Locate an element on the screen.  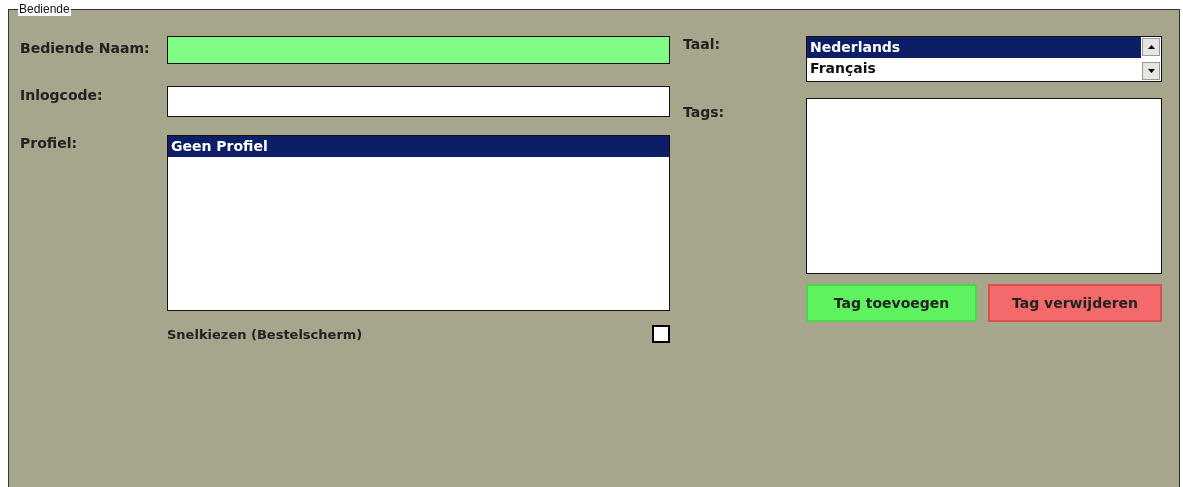
checkbox is located at coordinates (661, 334).